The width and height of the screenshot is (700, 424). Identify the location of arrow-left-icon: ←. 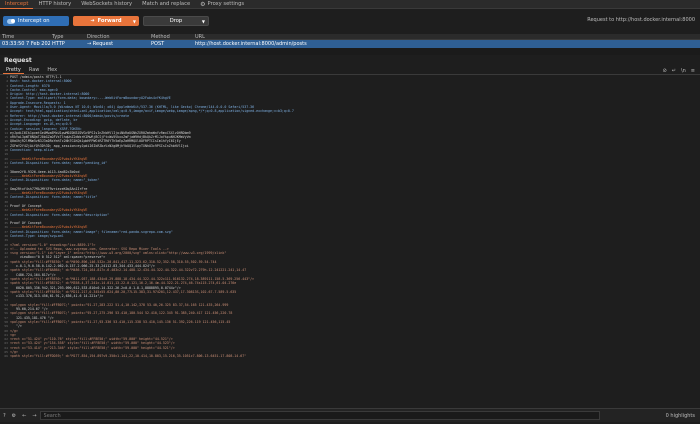
(24, 416).